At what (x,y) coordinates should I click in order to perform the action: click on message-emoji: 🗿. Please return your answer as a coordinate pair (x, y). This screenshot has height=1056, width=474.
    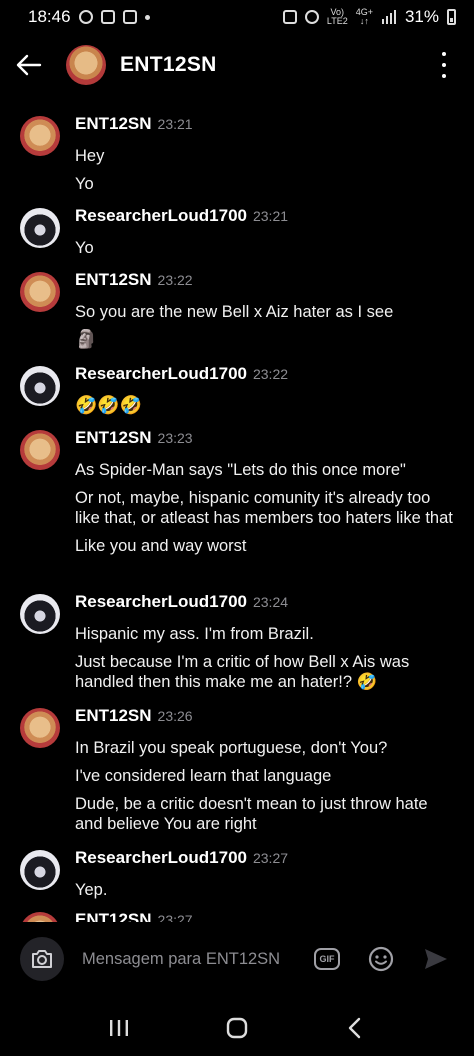
    Looking at the image, I should click on (264, 339).